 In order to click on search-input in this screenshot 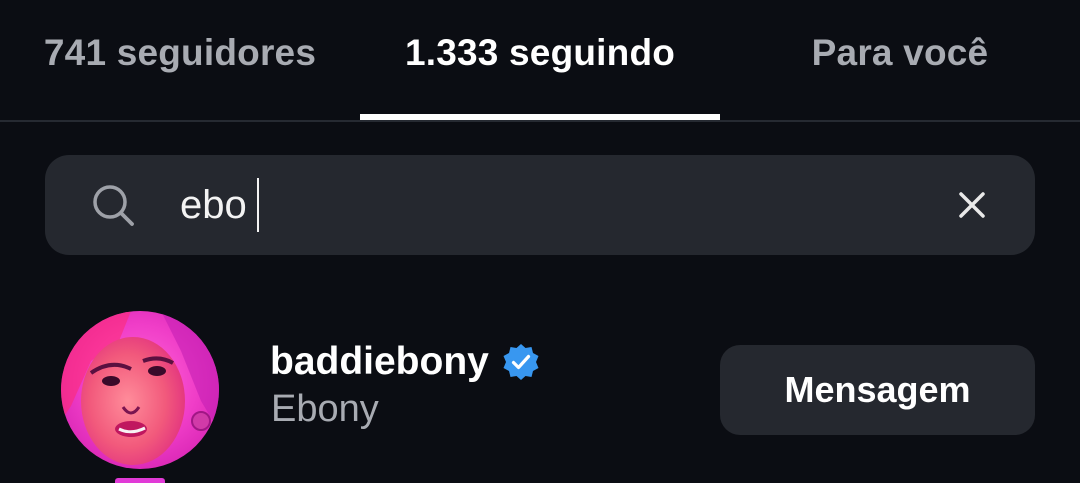, I will do `click(530, 205)`.